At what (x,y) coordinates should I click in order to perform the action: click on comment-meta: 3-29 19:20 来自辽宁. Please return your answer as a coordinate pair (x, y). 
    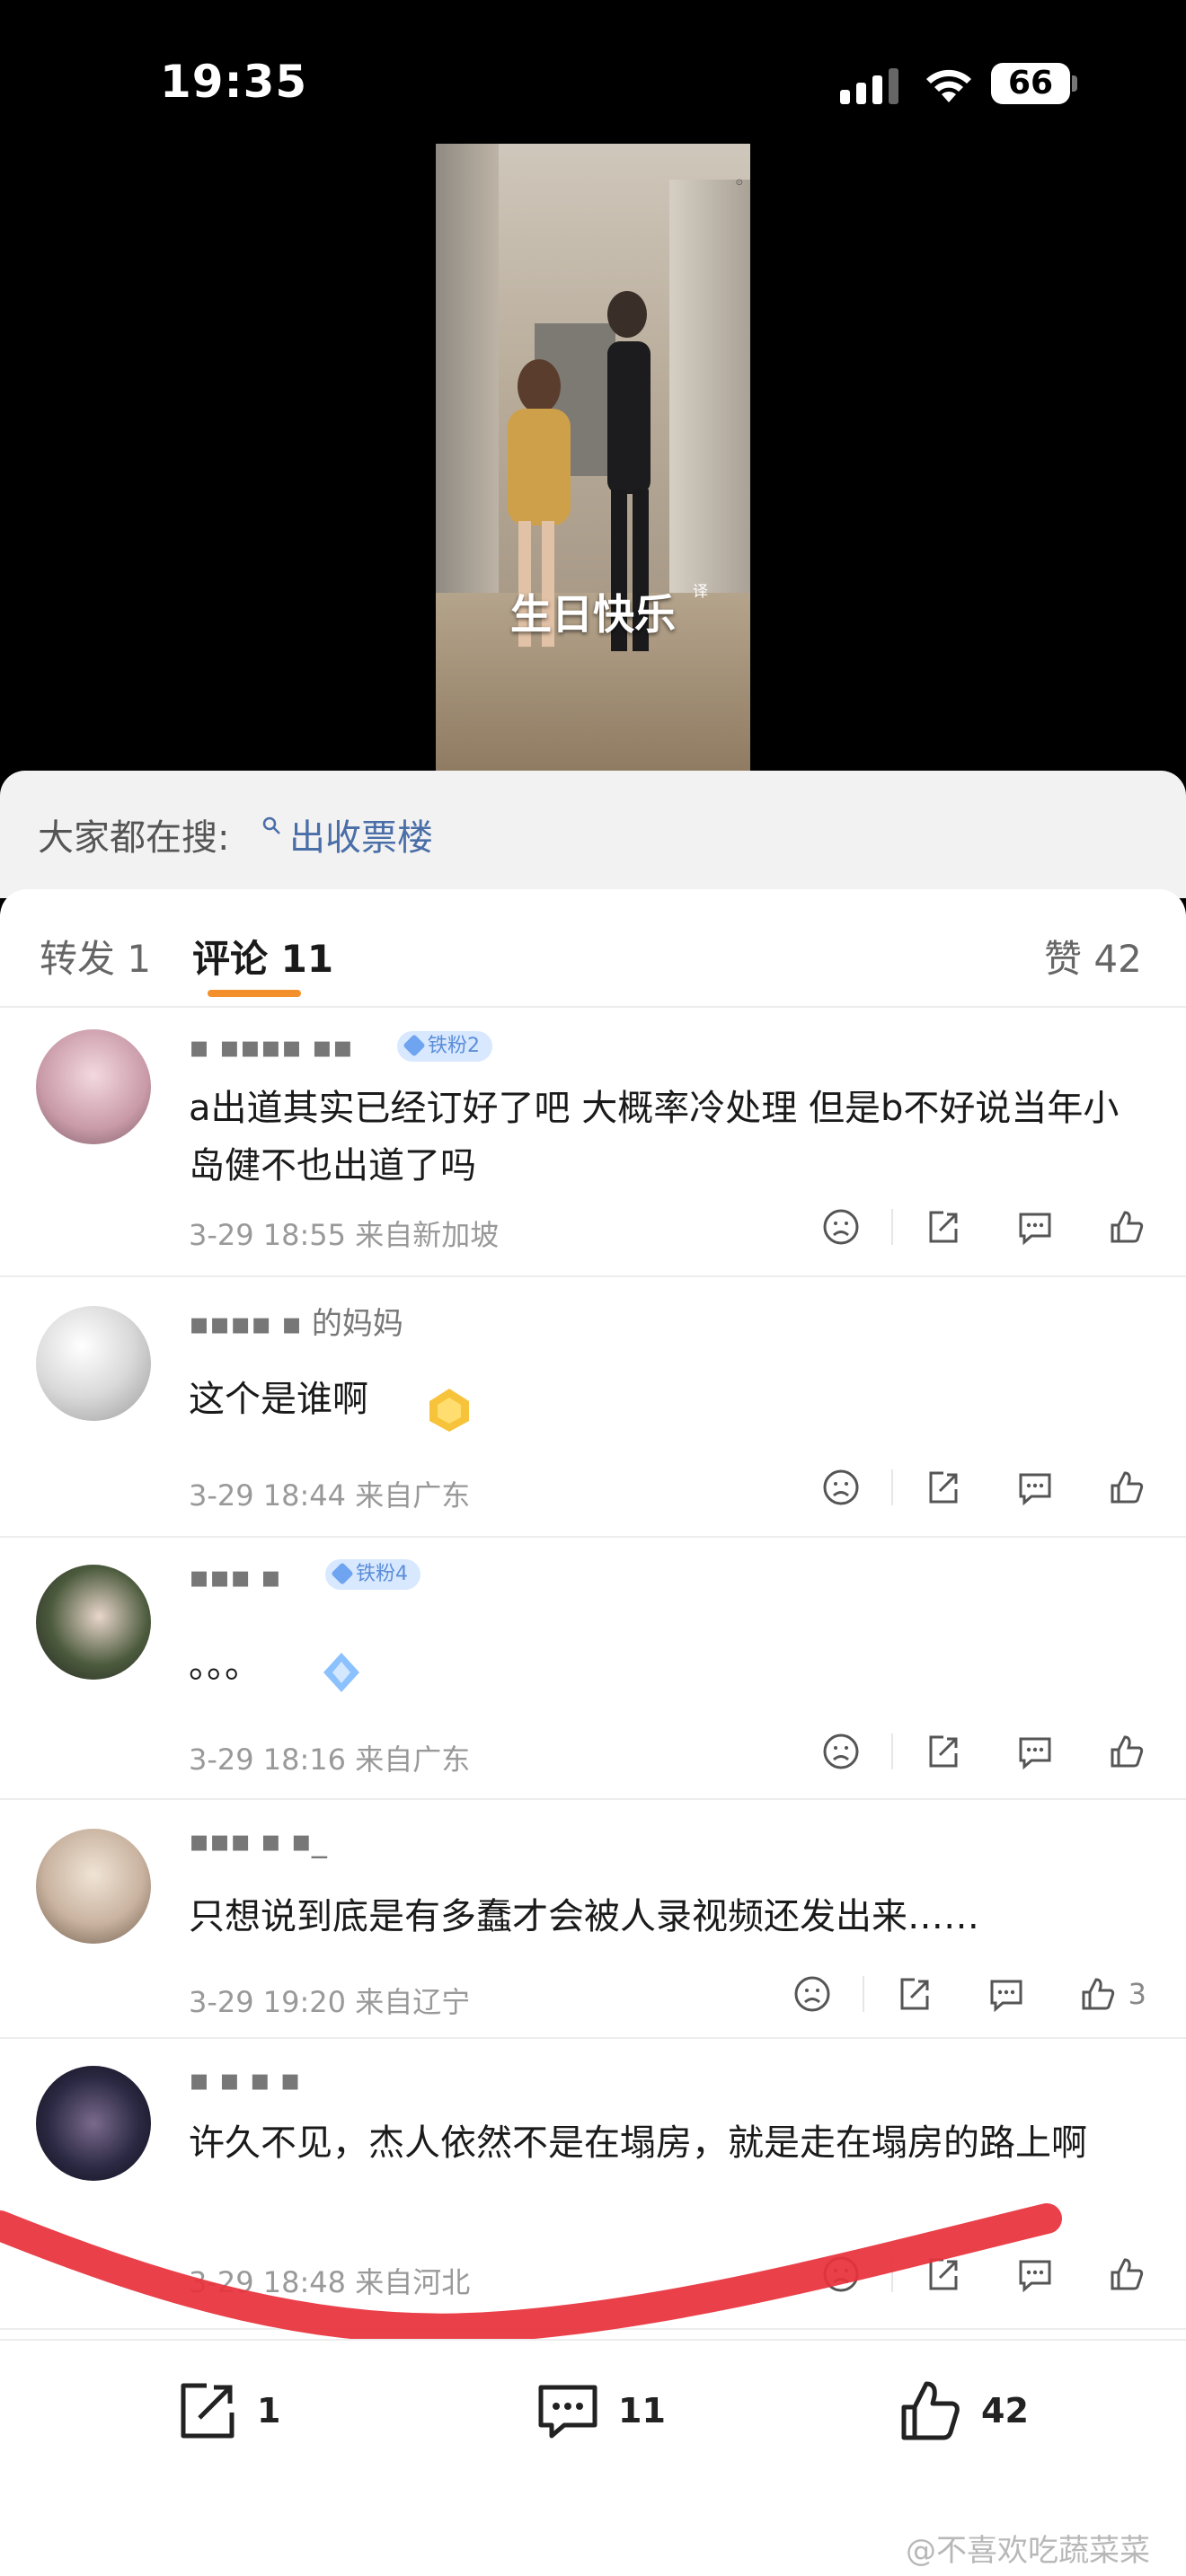
    Looking at the image, I should click on (330, 2002).